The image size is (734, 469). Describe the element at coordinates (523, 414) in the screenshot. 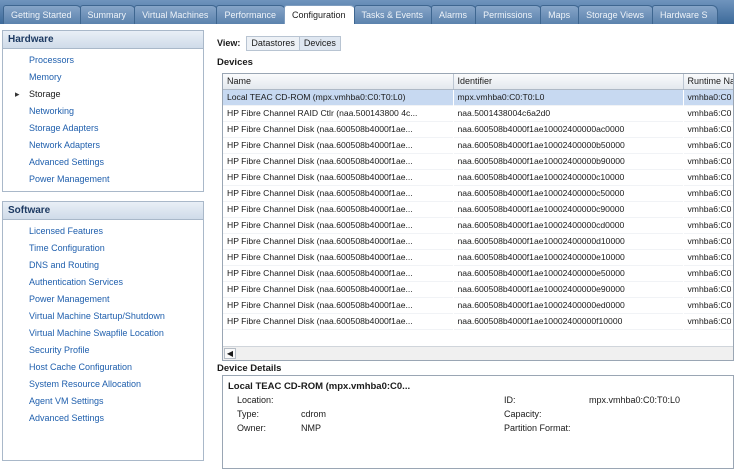

I see `capacity-label: Capacity:` at that location.